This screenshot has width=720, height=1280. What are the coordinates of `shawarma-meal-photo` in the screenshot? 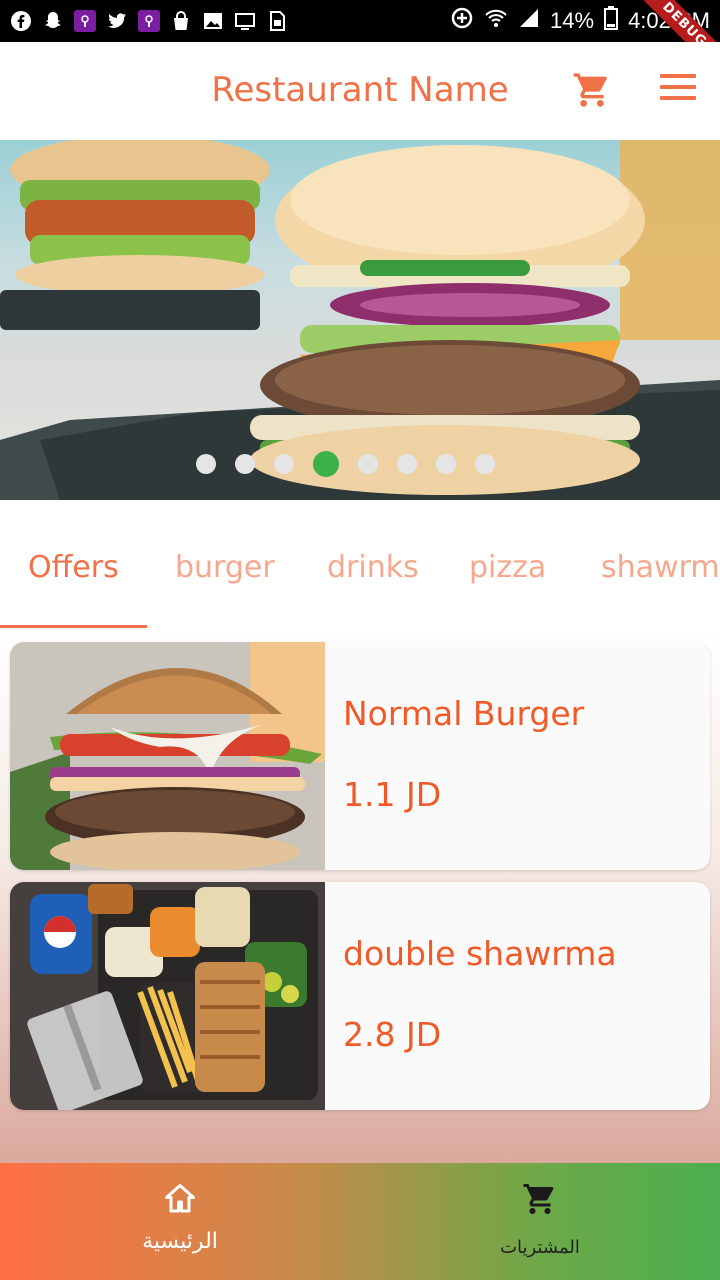 It's located at (167, 996).